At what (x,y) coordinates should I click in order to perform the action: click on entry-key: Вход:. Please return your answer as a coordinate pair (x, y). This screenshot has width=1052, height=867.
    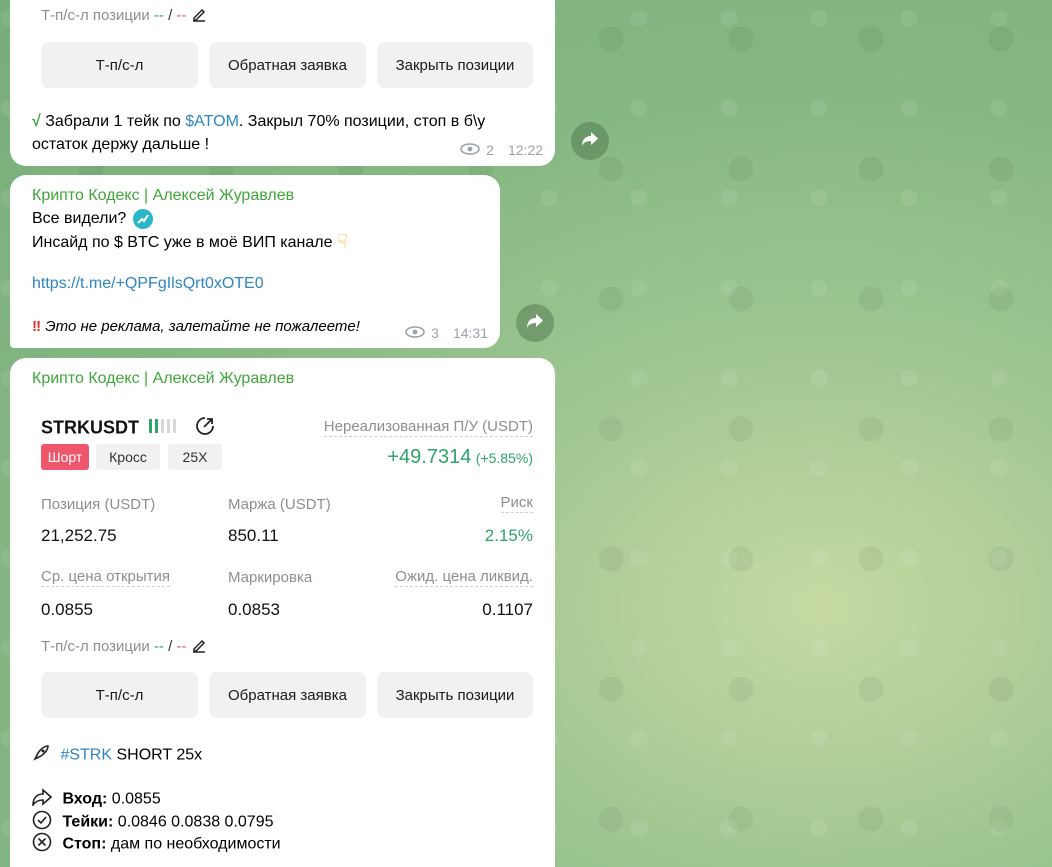
    Looking at the image, I should click on (85, 799).